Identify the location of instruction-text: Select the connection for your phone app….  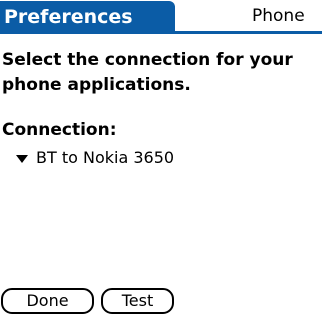
(147, 72).